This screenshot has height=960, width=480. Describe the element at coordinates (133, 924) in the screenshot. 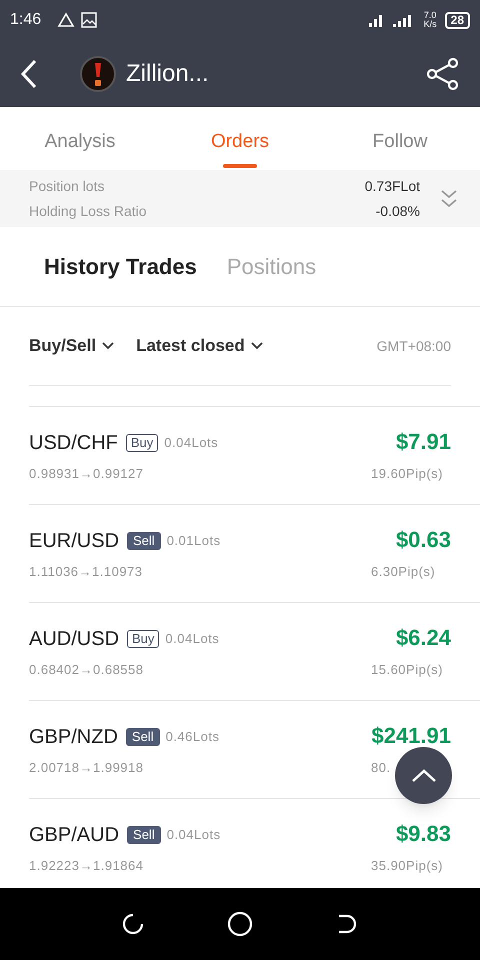

I see `recent-apps-icon` at that location.